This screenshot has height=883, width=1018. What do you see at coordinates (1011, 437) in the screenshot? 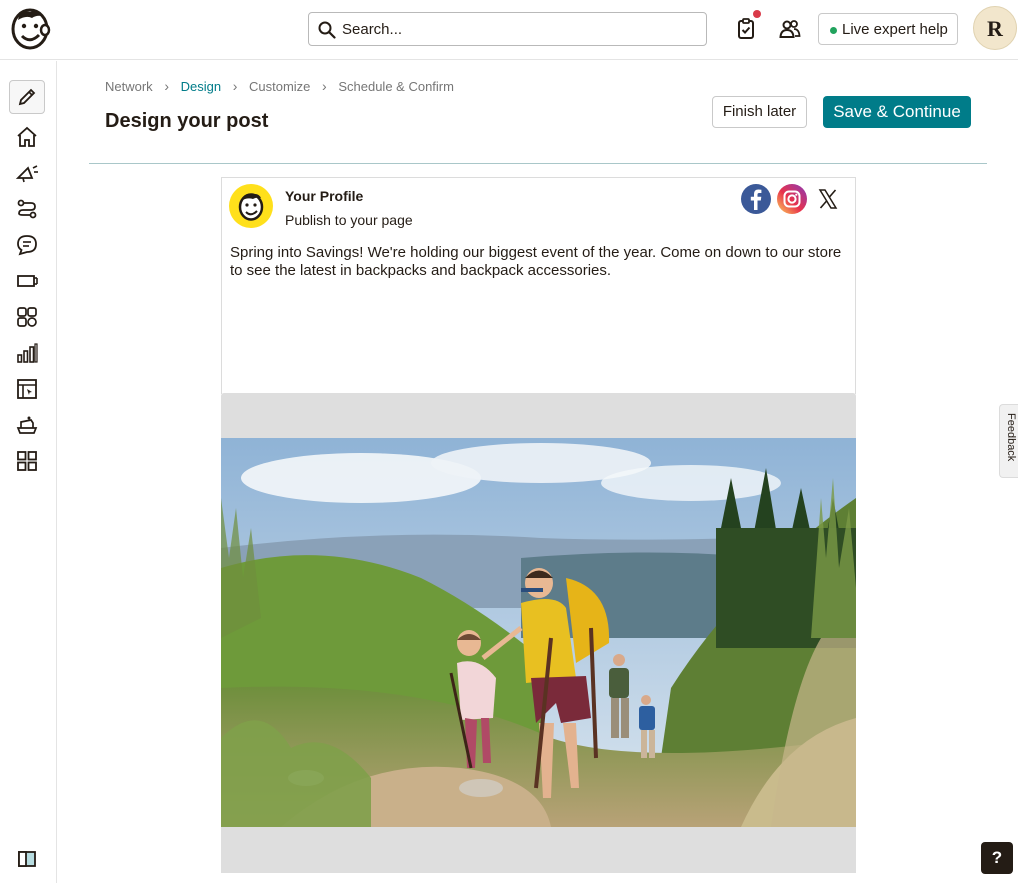
I see `feedback-label: Feedback` at bounding box center [1011, 437].